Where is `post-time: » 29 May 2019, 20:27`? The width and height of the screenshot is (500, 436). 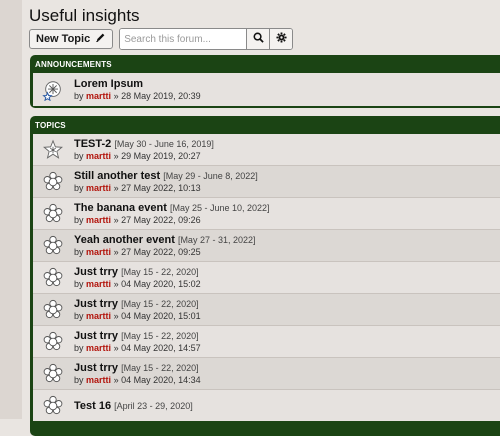
post-time: » 29 May 2019, 20:27 is located at coordinates (157, 156).